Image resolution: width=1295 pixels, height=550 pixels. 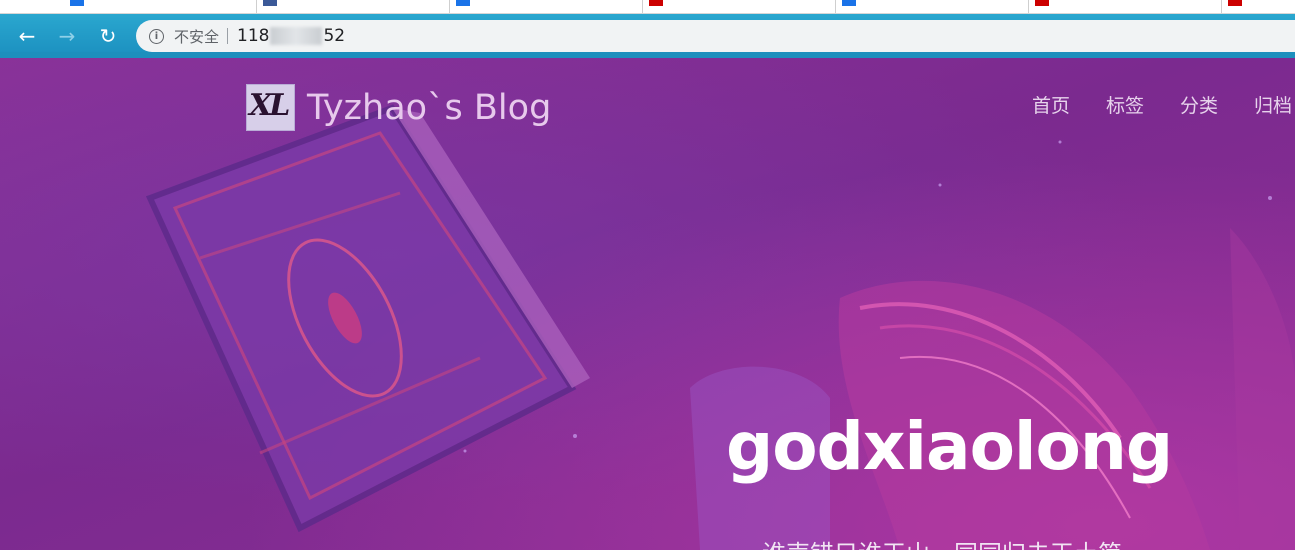 I want to click on security-status: 不安全, so click(x=196, y=36).